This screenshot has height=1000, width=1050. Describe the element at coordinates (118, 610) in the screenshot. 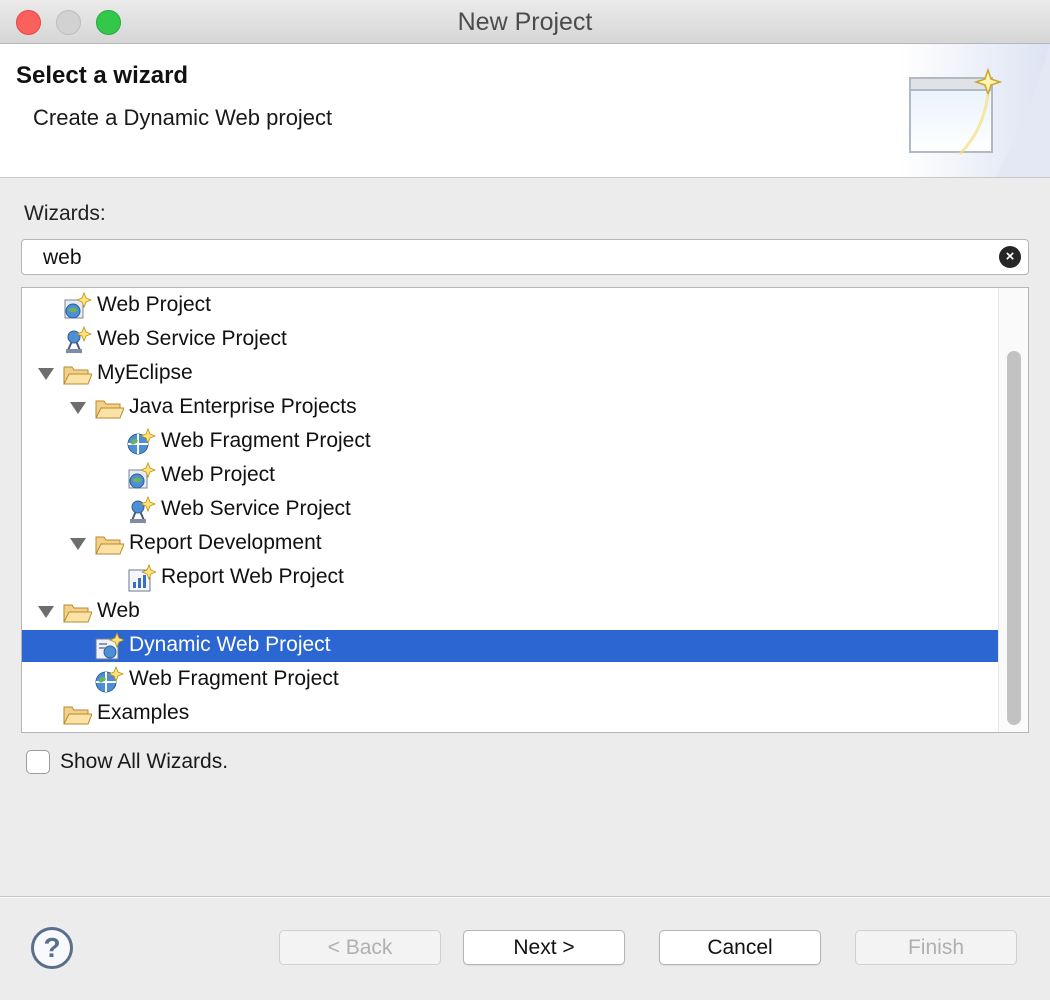

I see `tree-item-label: Web` at that location.